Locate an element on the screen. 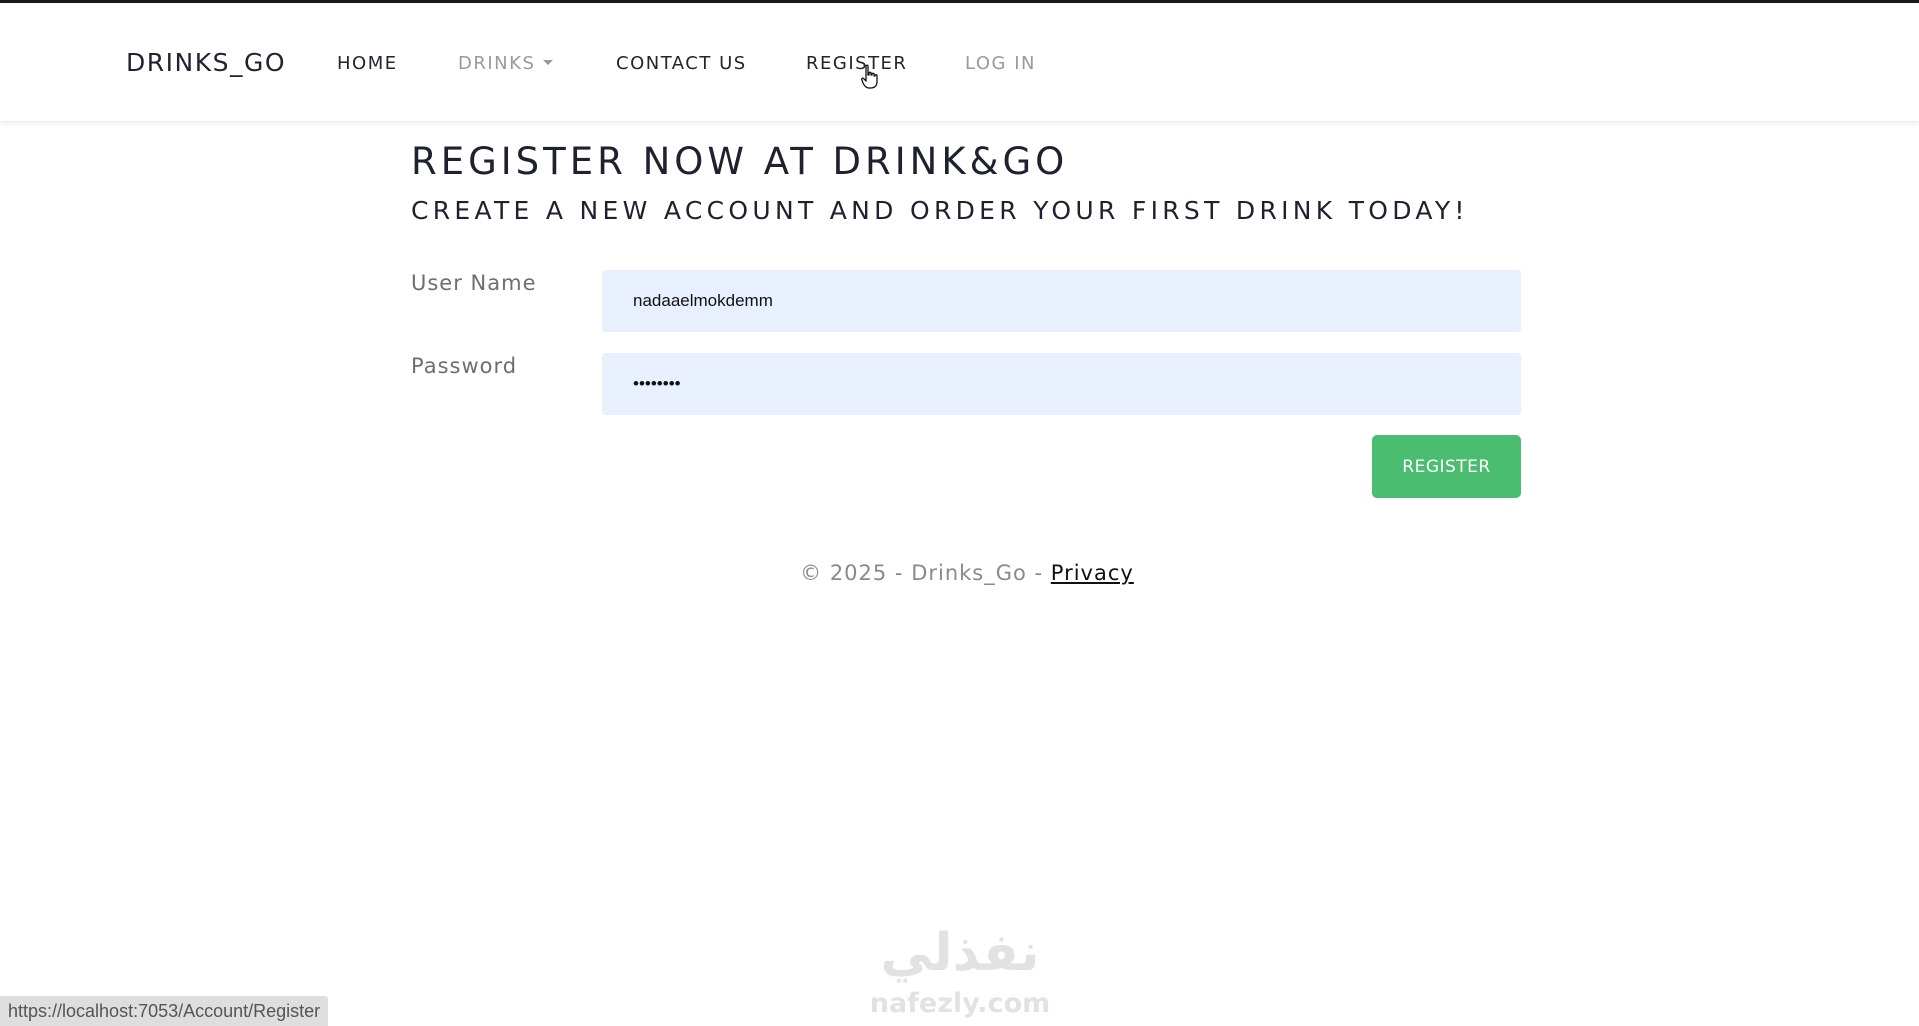  status-bar-url: https://localhost:7053/Account/Register is located at coordinates (164, 1011).